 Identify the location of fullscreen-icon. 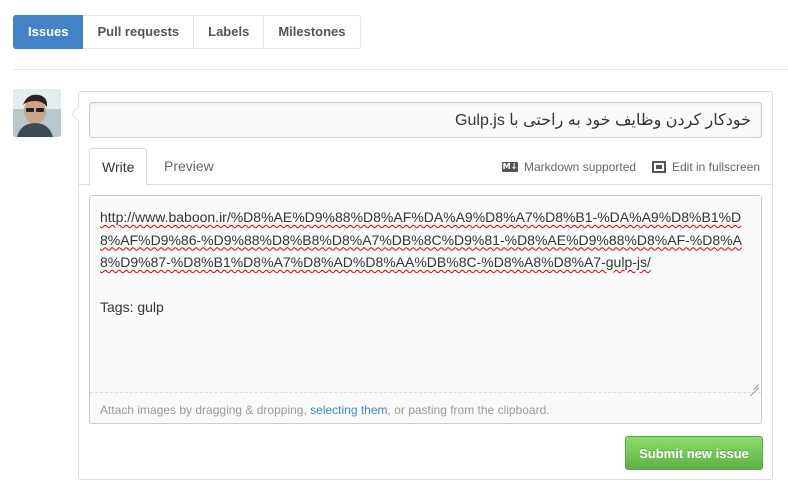
(659, 166).